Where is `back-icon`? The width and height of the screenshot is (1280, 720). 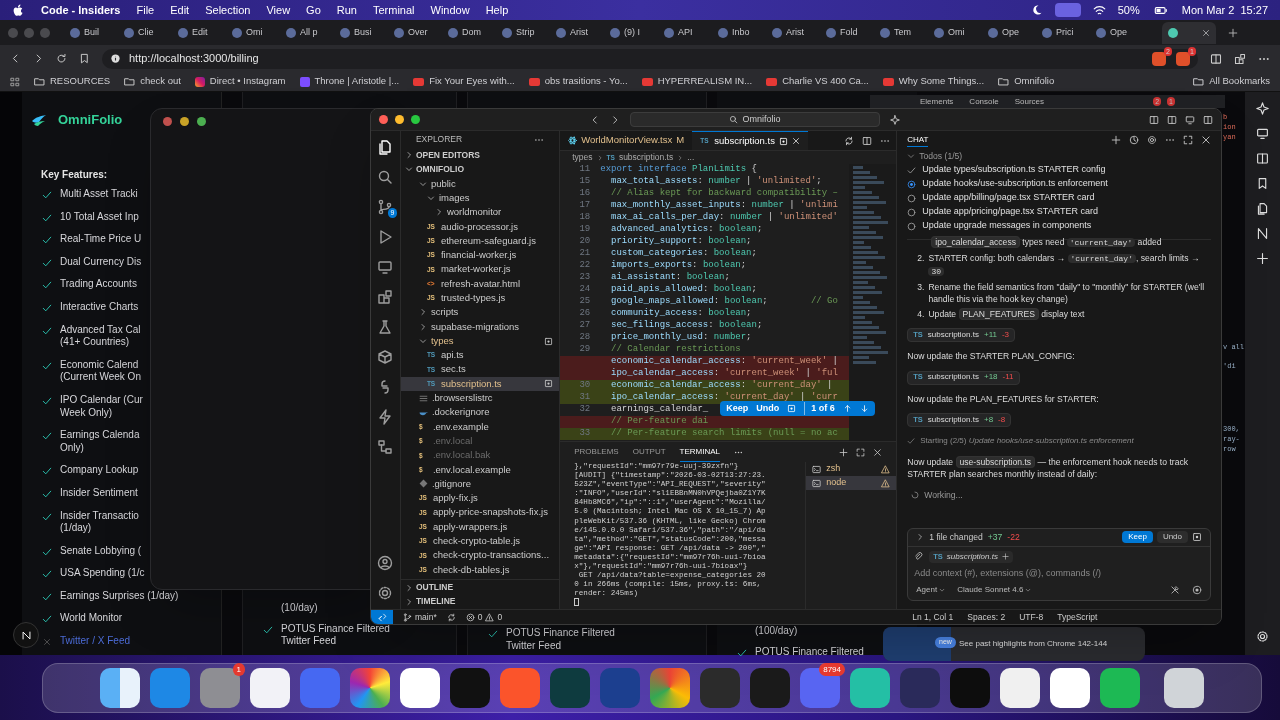 back-icon is located at coordinates (595, 119).